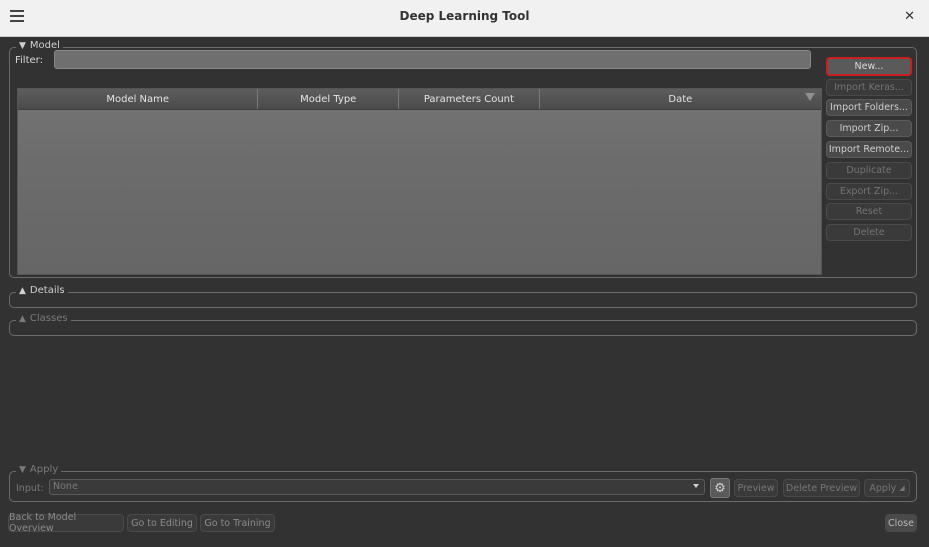  Describe the element at coordinates (869, 170) in the screenshot. I see `duplicate-button: Duplicate` at that location.